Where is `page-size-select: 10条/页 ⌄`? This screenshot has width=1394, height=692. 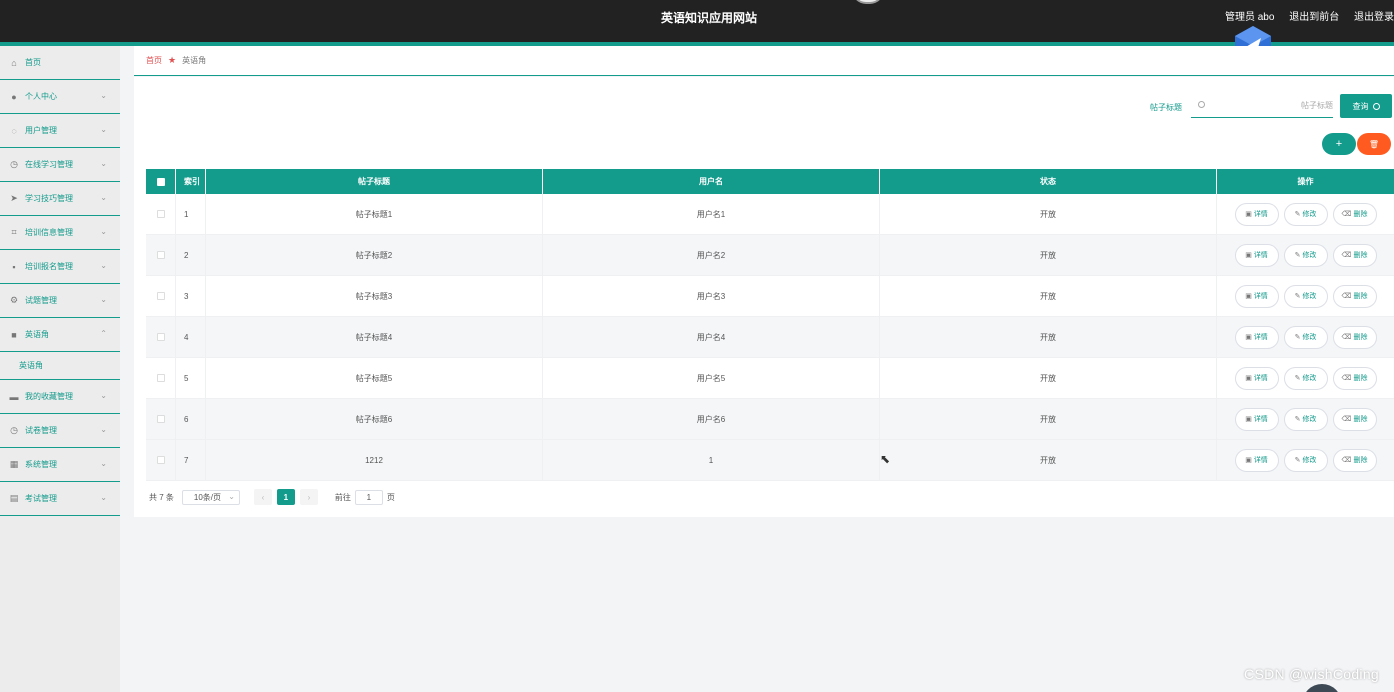
page-size-select: 10条/页 ⌄ is located at coordinates (210, 497).